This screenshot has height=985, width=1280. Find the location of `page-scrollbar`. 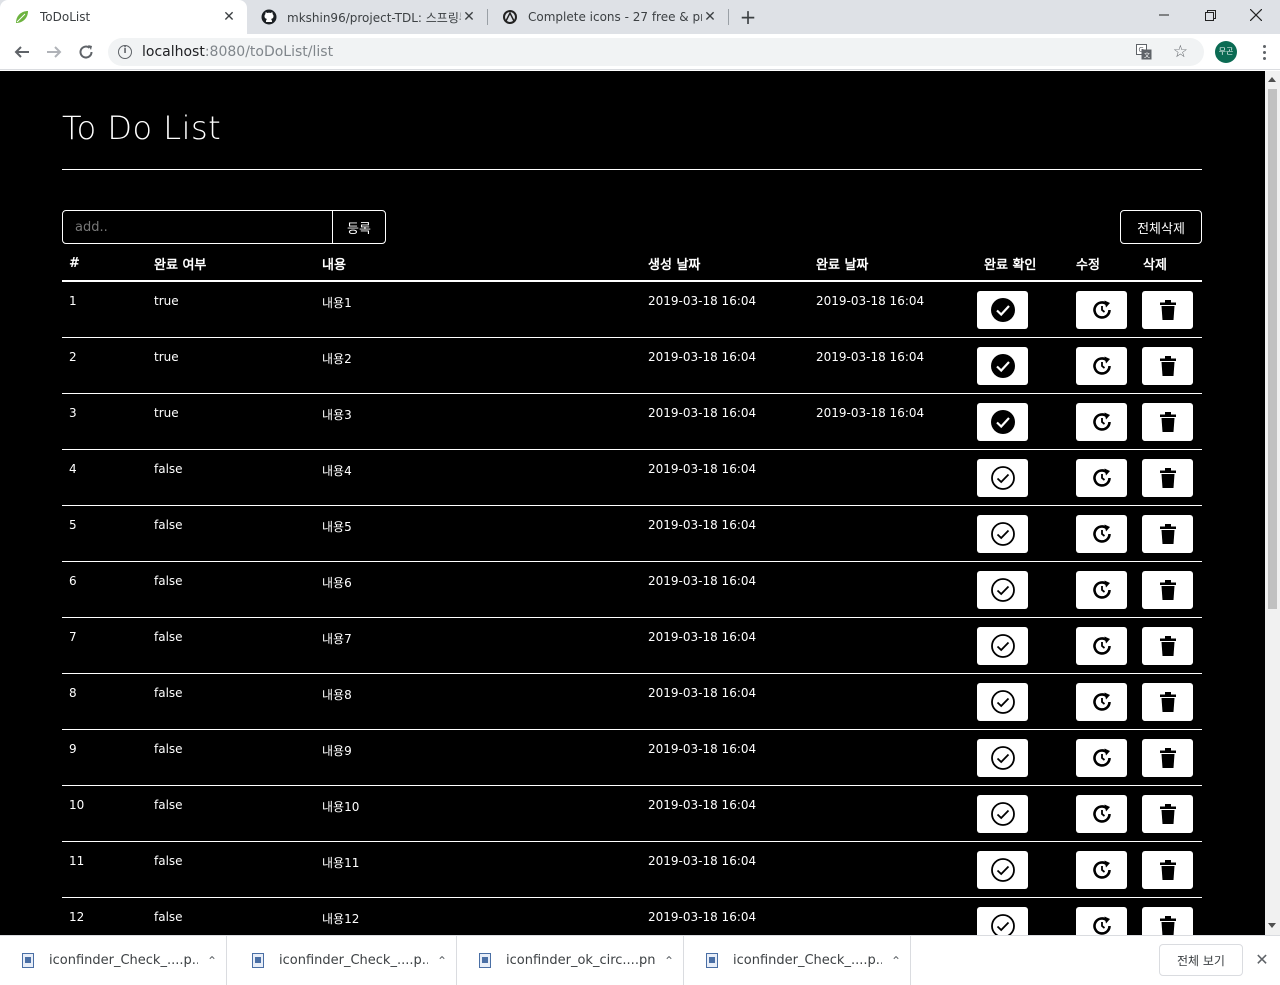

page-scrollbar is located at coordinates (1272, 503).